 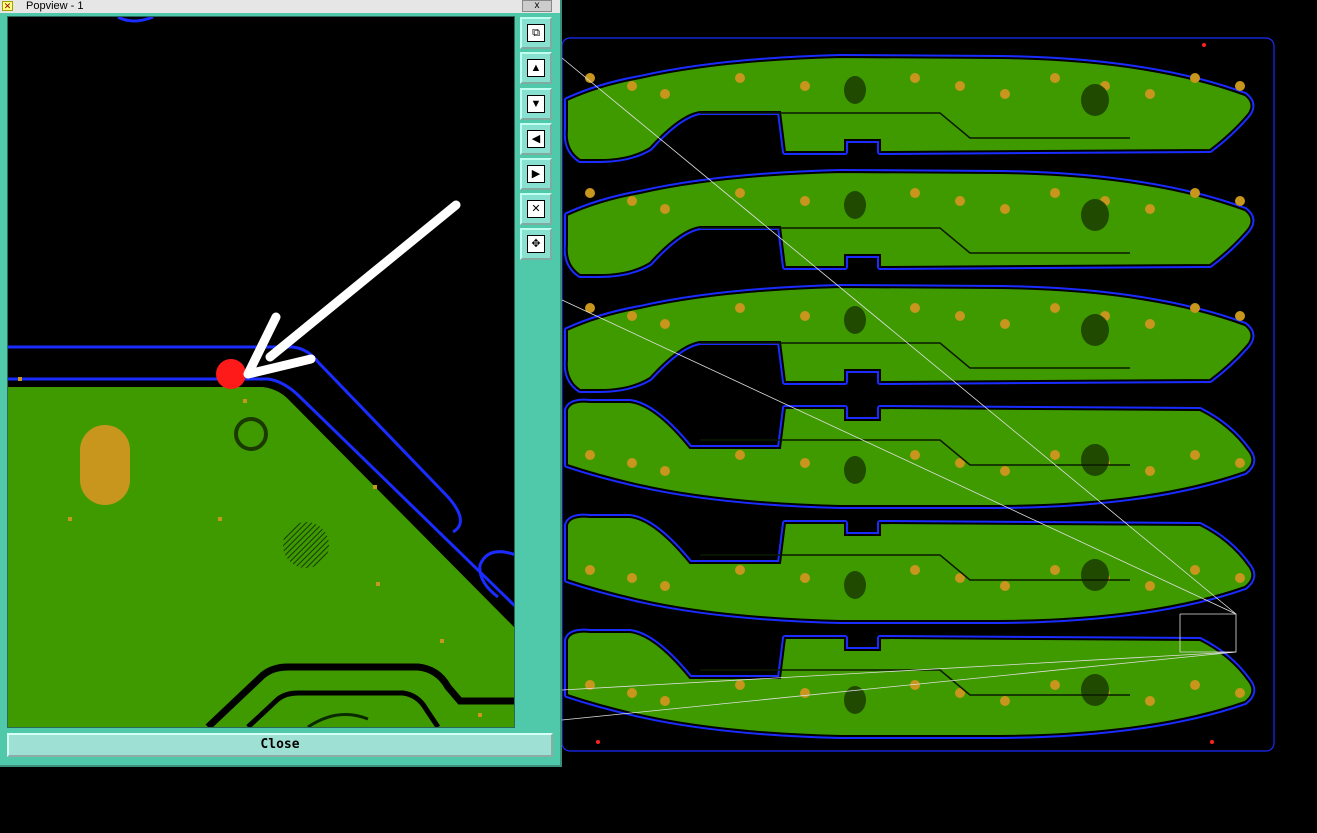 What do you see at coordinates (105, 465) in the screenshot?
I see `oval-pad` at bounding box center [105, 465].